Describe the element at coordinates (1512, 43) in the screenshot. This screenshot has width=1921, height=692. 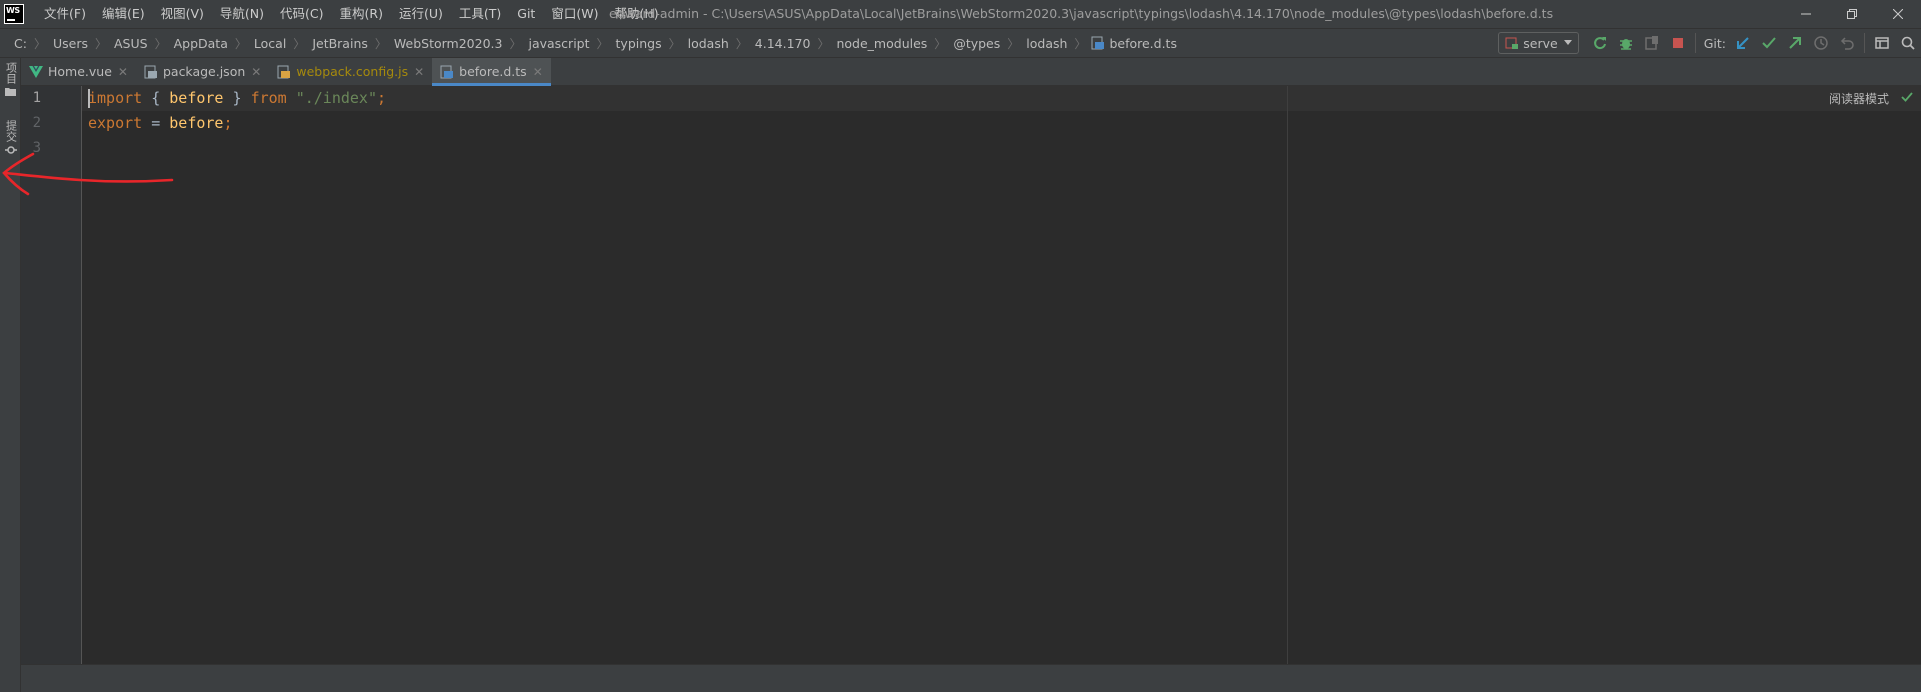
I see `npm-config-icon` at that location.